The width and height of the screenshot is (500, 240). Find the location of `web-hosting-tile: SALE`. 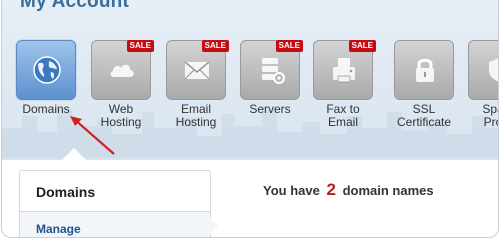

web-hosting-tile: SALE is located at coordinates (122, 70).